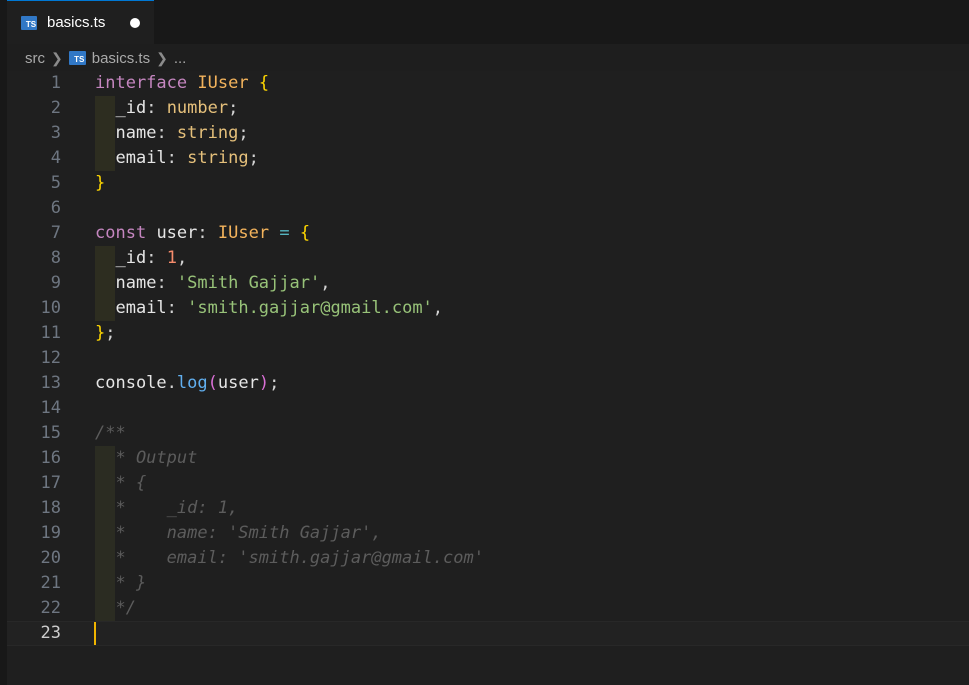 This screenshot has width=969, height=685. What do you see at coordinates (55, 233) in the screenshot?
I see `line-number: 7` at bounding box center [55, 233].